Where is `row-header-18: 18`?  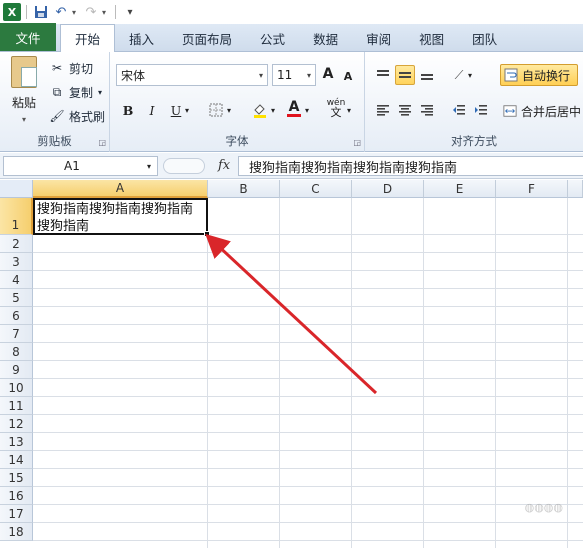 row-header-18: 18 is located at coordinates (16, 532).